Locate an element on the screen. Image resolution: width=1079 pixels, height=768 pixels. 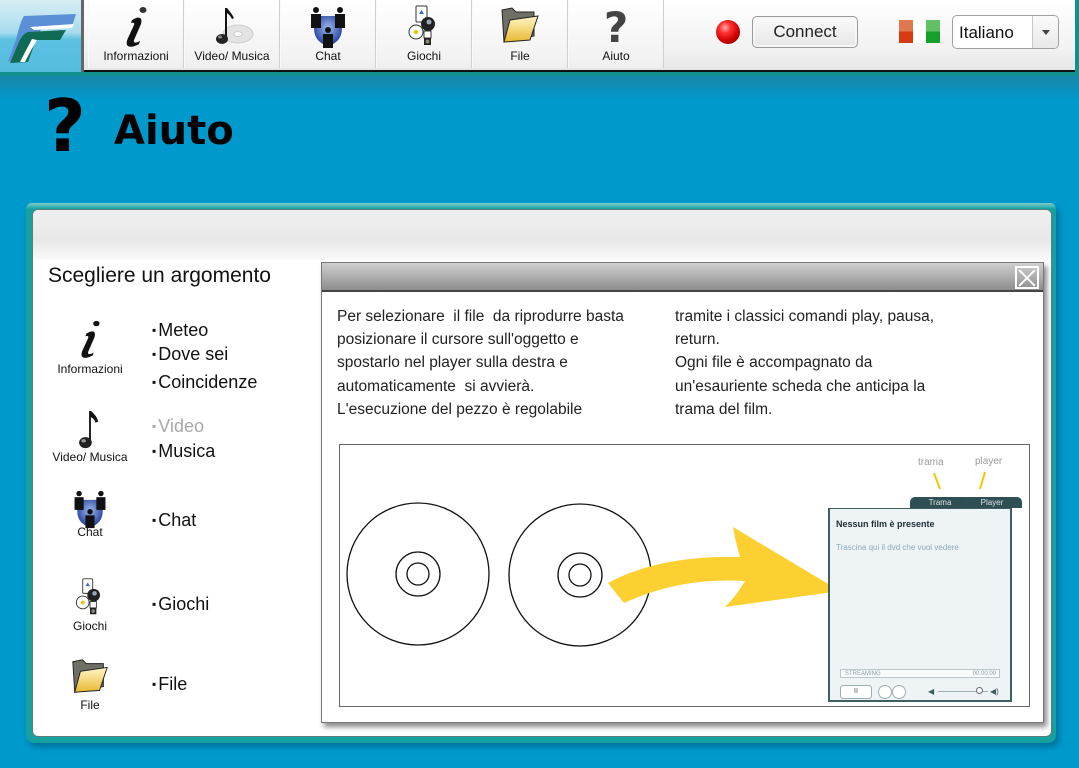
mini-volume-high-icon: ◀) is located at coordinates (994, 691).